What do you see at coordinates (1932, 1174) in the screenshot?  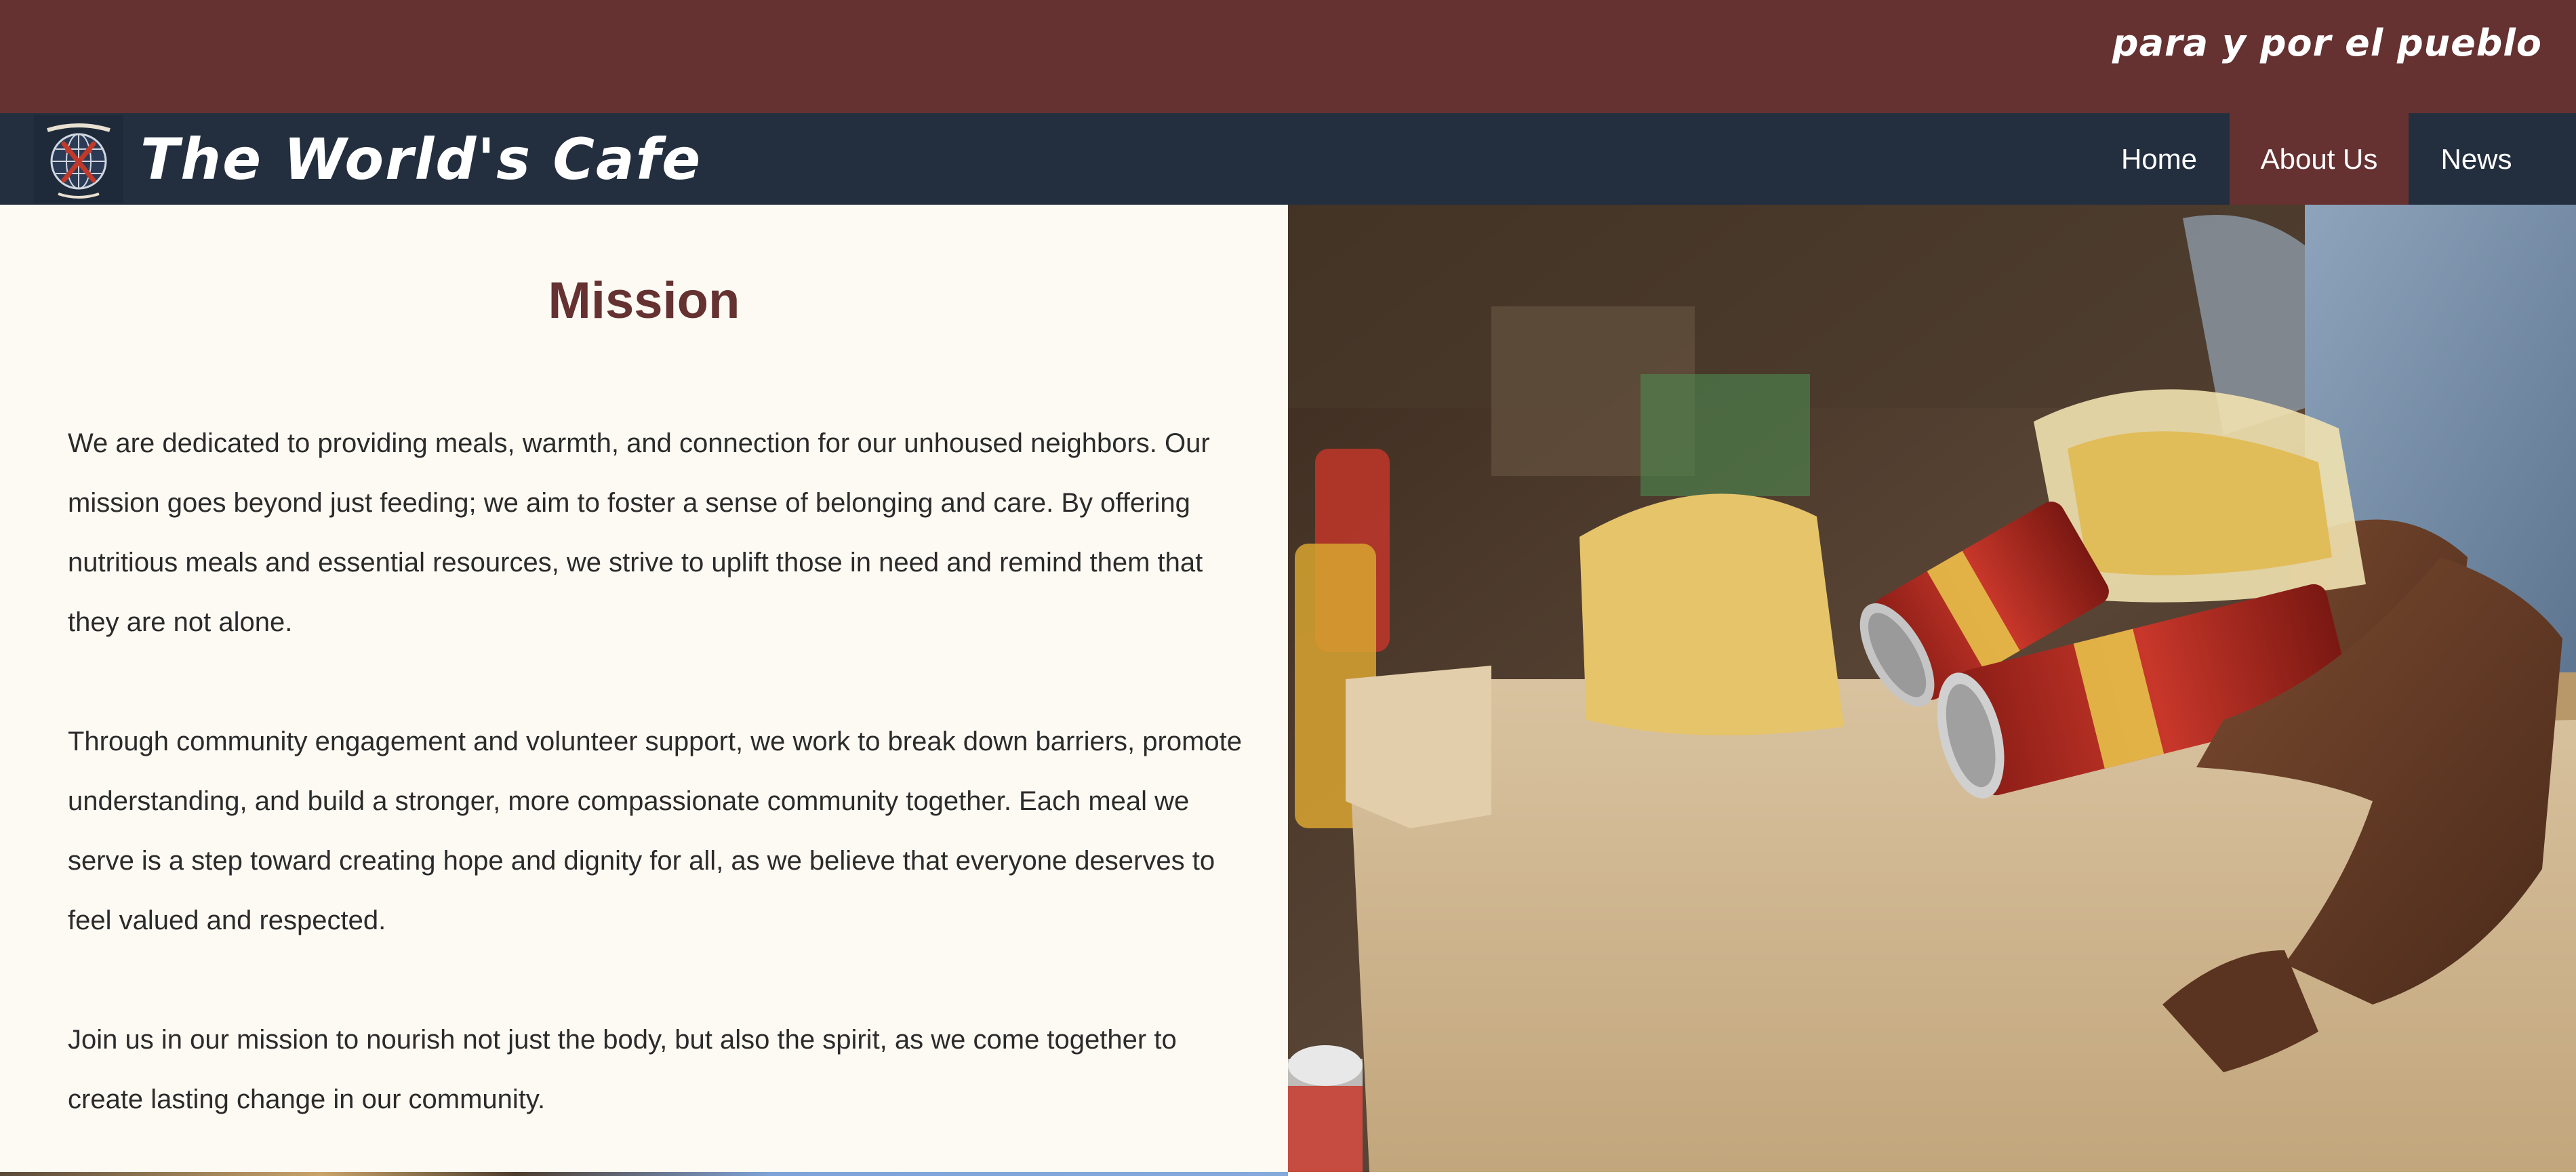 I see `bottom-divider` at bounding box center [1932, 1174].